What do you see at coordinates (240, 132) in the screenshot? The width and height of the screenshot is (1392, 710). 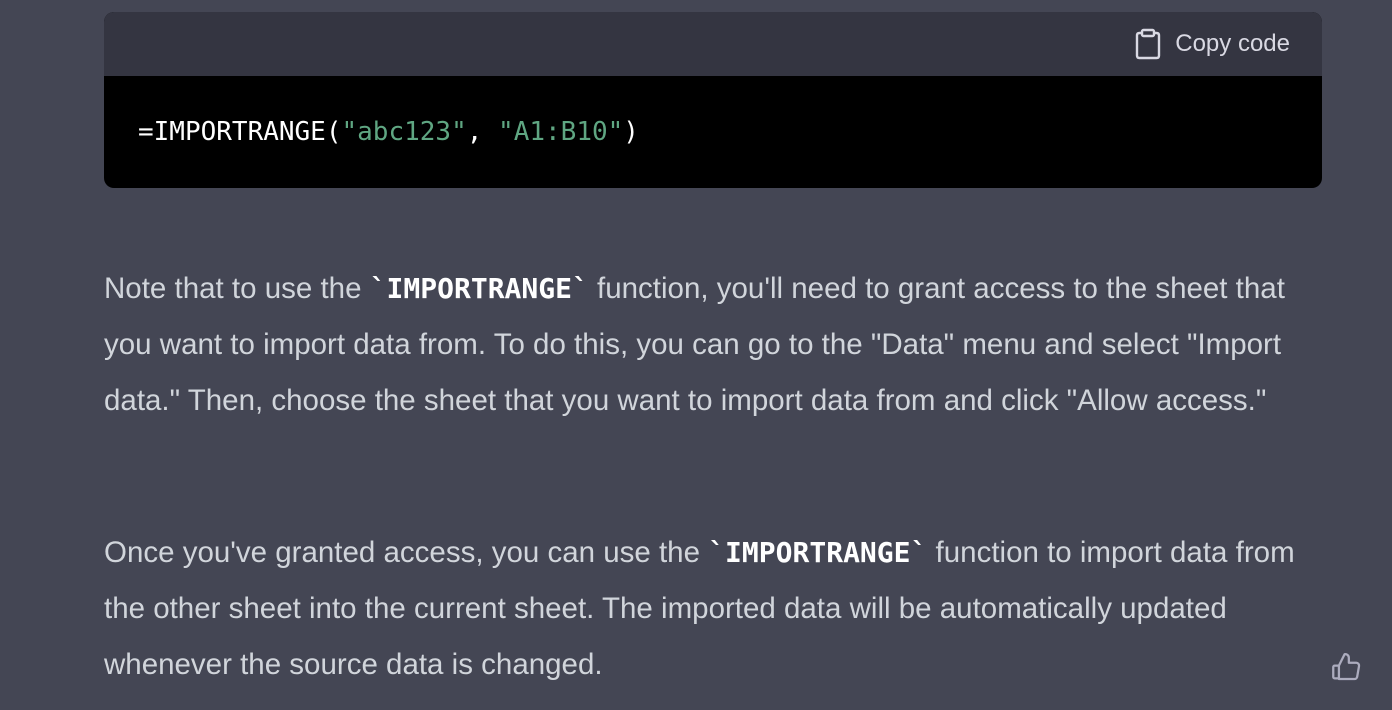 I see `code-function: =IMPORTRANGE(` at bounding box center [240, 132].